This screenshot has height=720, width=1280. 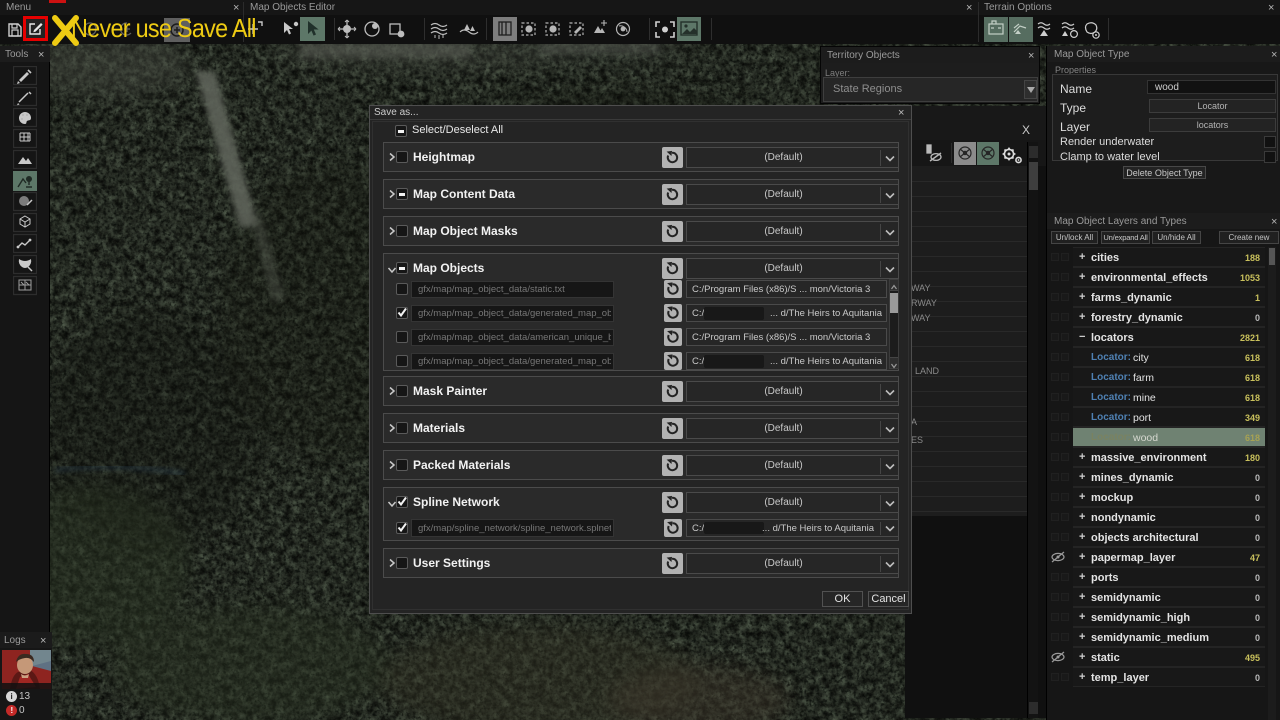 I want to click on svg-text: RWAY, so click(x=924, y=303).